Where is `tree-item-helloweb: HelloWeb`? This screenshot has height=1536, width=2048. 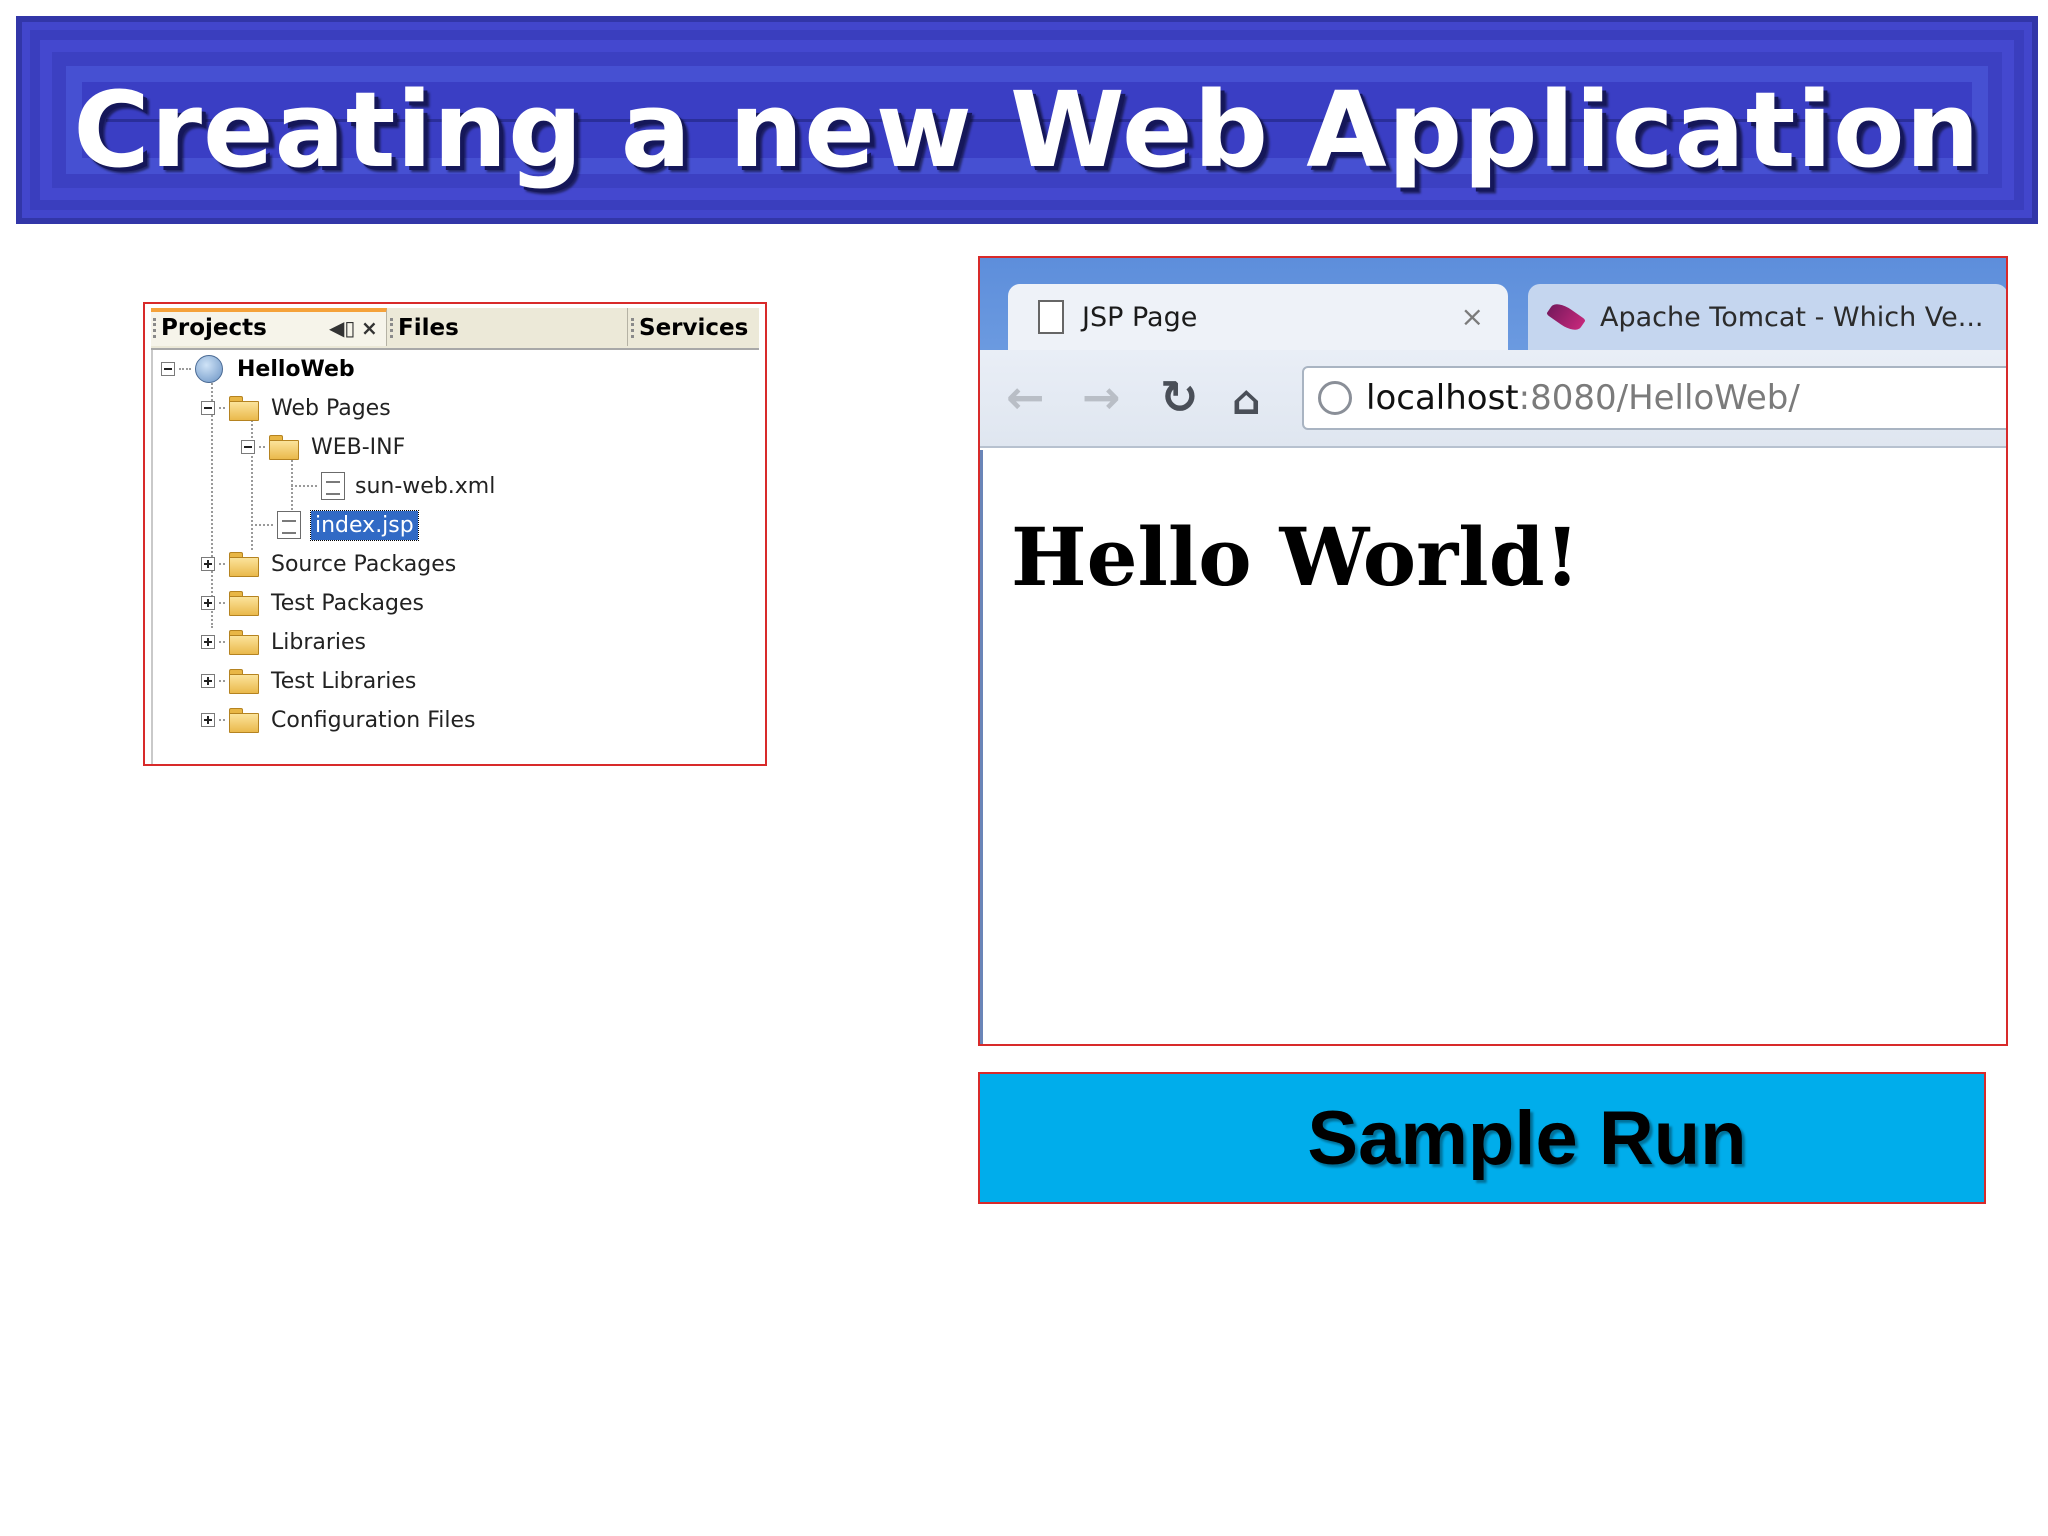 tree-item-helloweb: HelloWeb is located at coordinates (258, 369).